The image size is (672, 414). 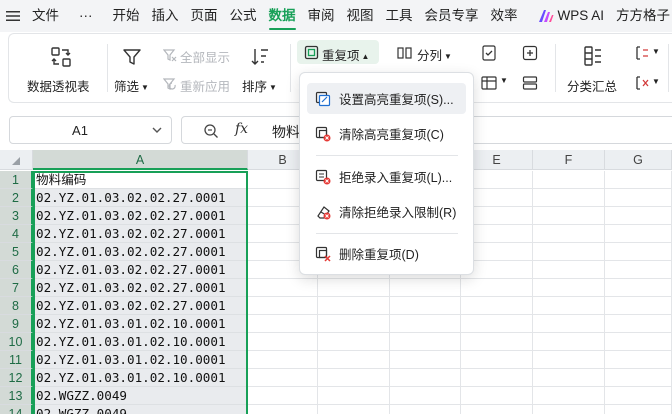 What do you see at coordinates (140, 409) in the screenshot?
I see `table-cell: 02.WGZZ.0049` at bounding box center [140, 409].